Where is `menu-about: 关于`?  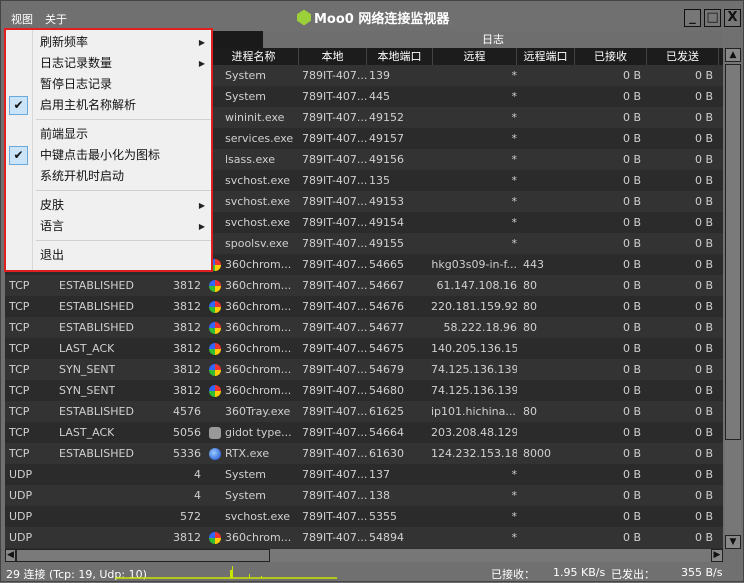
menu-about: 关于 is located at coordinates (56, 19).